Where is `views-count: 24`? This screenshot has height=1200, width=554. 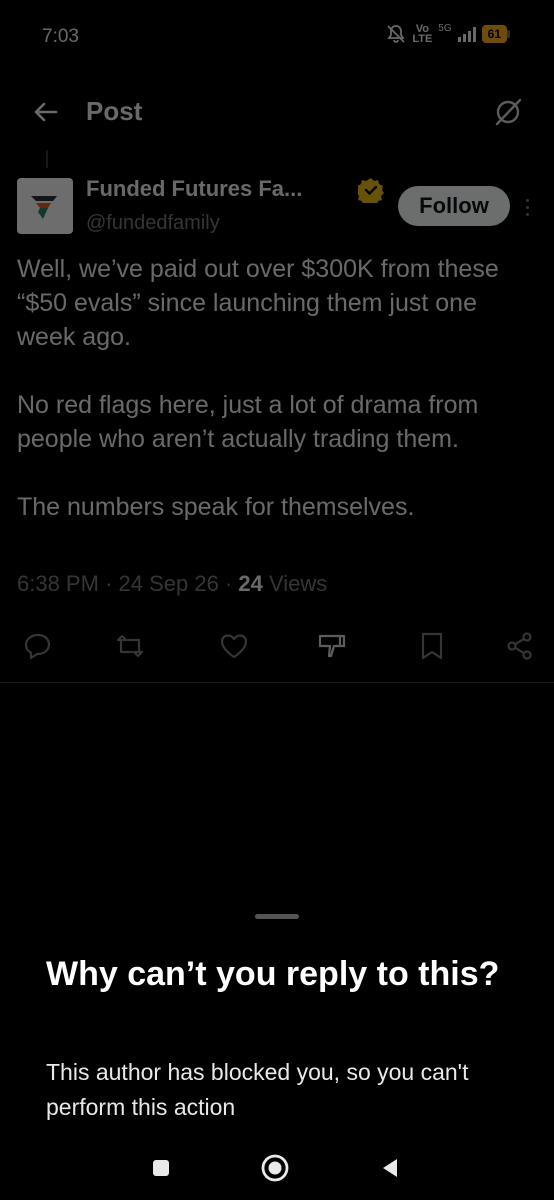
views-count: 24 is located at coordinates (250, 583).